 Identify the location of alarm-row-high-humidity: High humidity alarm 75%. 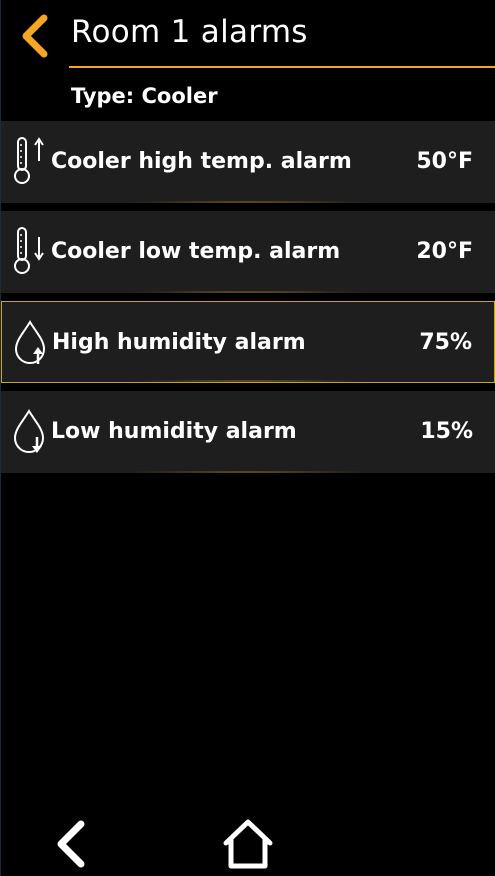
(248, 342).